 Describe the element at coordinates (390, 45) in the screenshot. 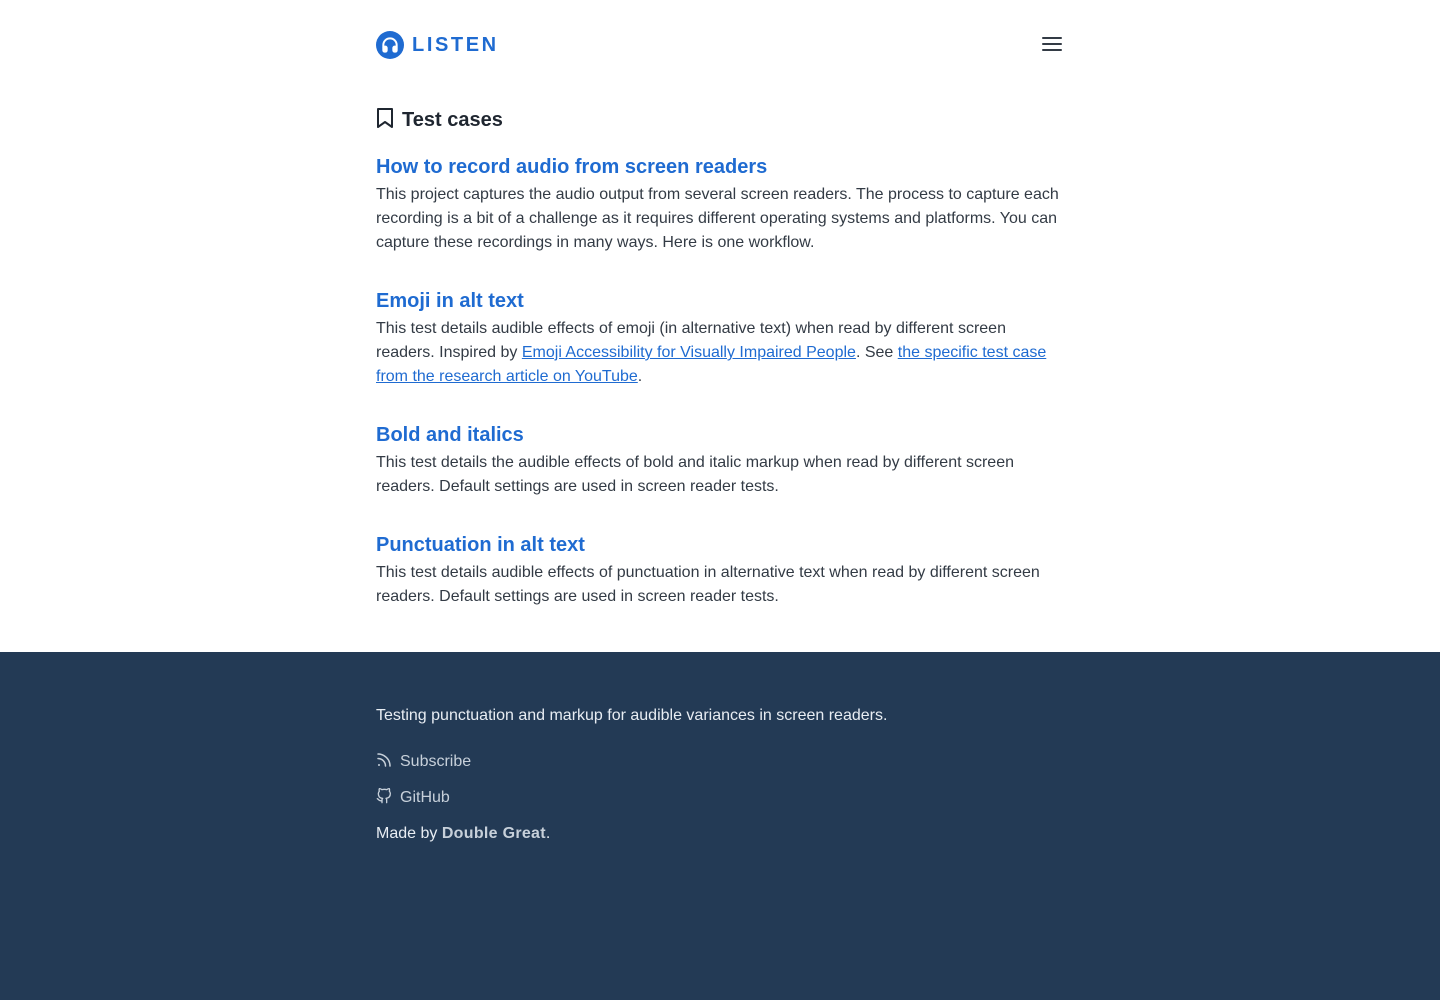

I see `headphones-icon` at that location.